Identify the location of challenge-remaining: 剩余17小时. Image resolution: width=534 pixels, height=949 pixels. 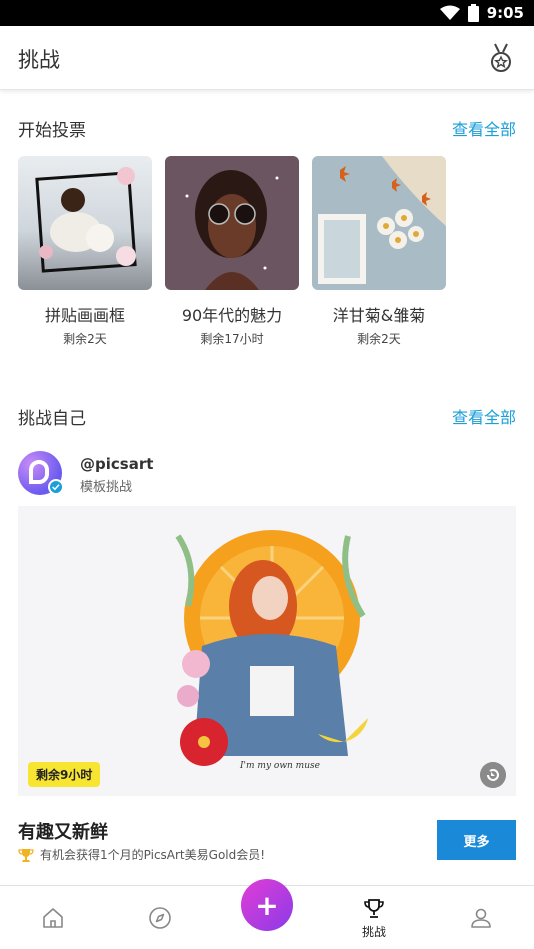
(232, 339).